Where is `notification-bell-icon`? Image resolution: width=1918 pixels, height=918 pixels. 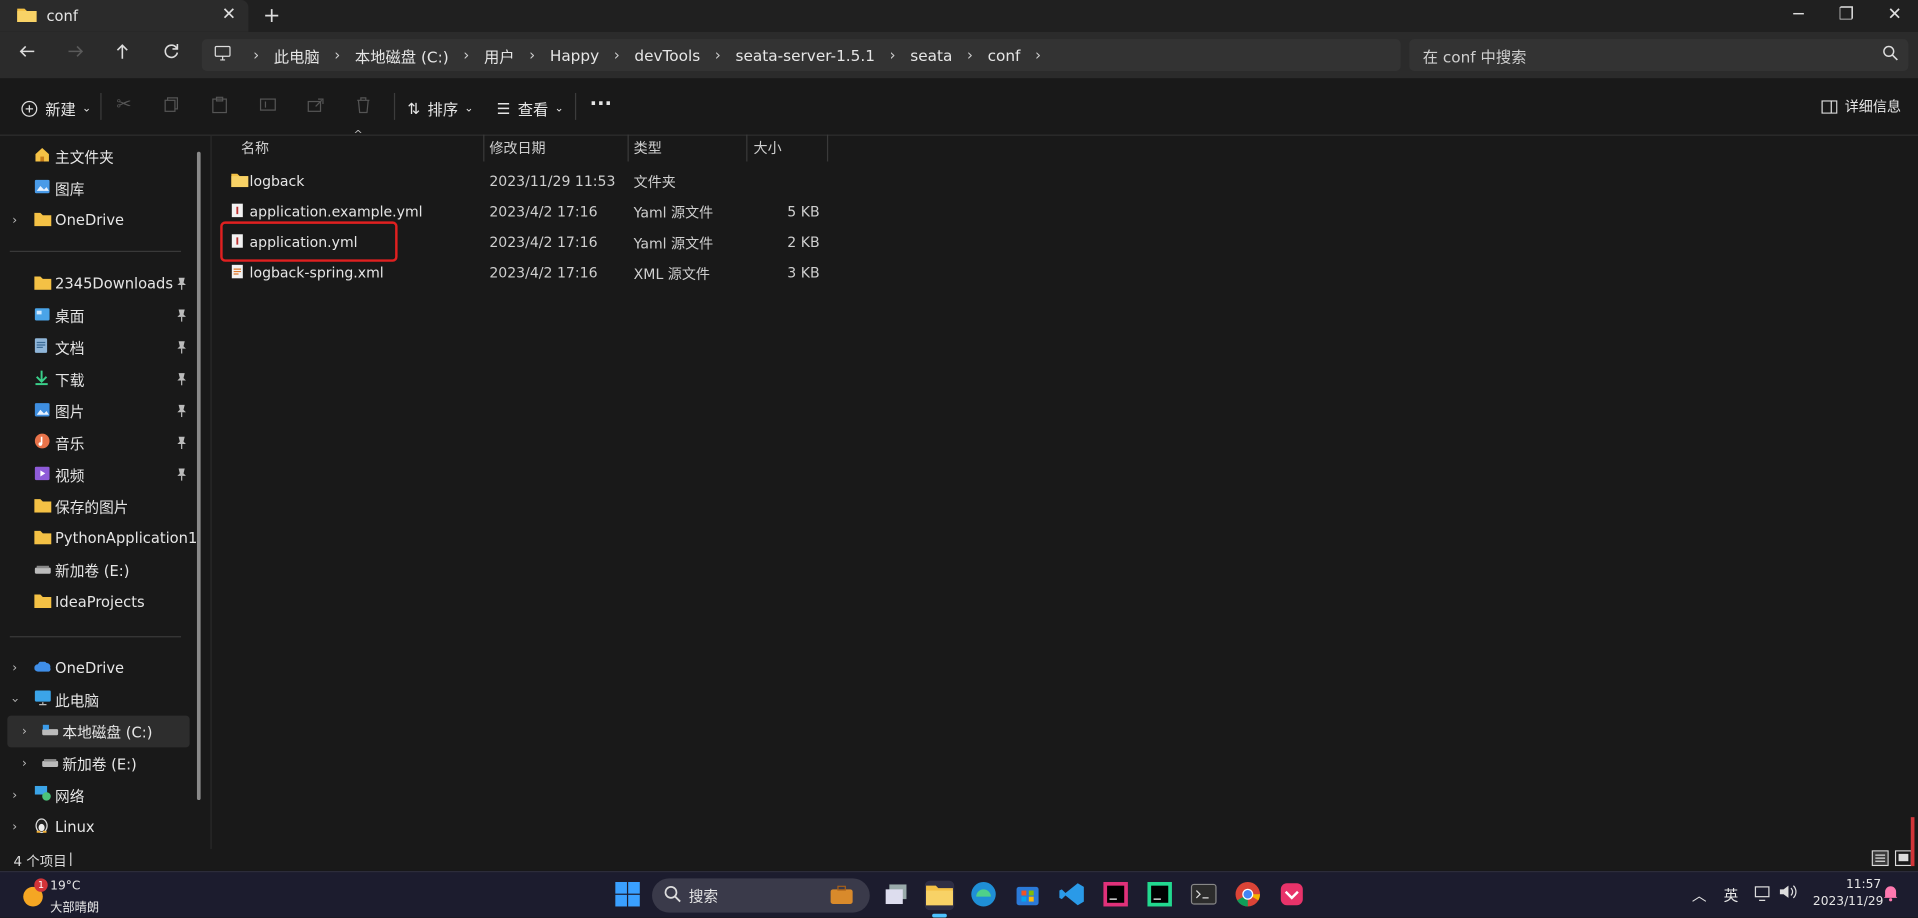
notification-bell-icon is located at coordinates (1891, 895).